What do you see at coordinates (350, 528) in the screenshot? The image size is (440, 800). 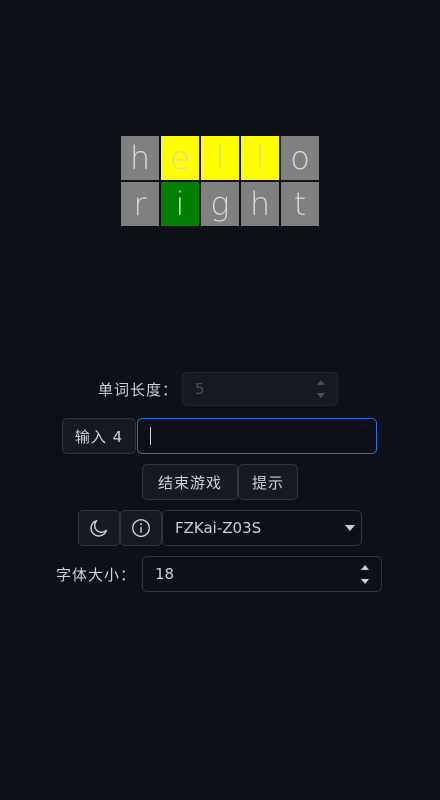 I see `chevron-down-icon` at bounding box center [350, 528].